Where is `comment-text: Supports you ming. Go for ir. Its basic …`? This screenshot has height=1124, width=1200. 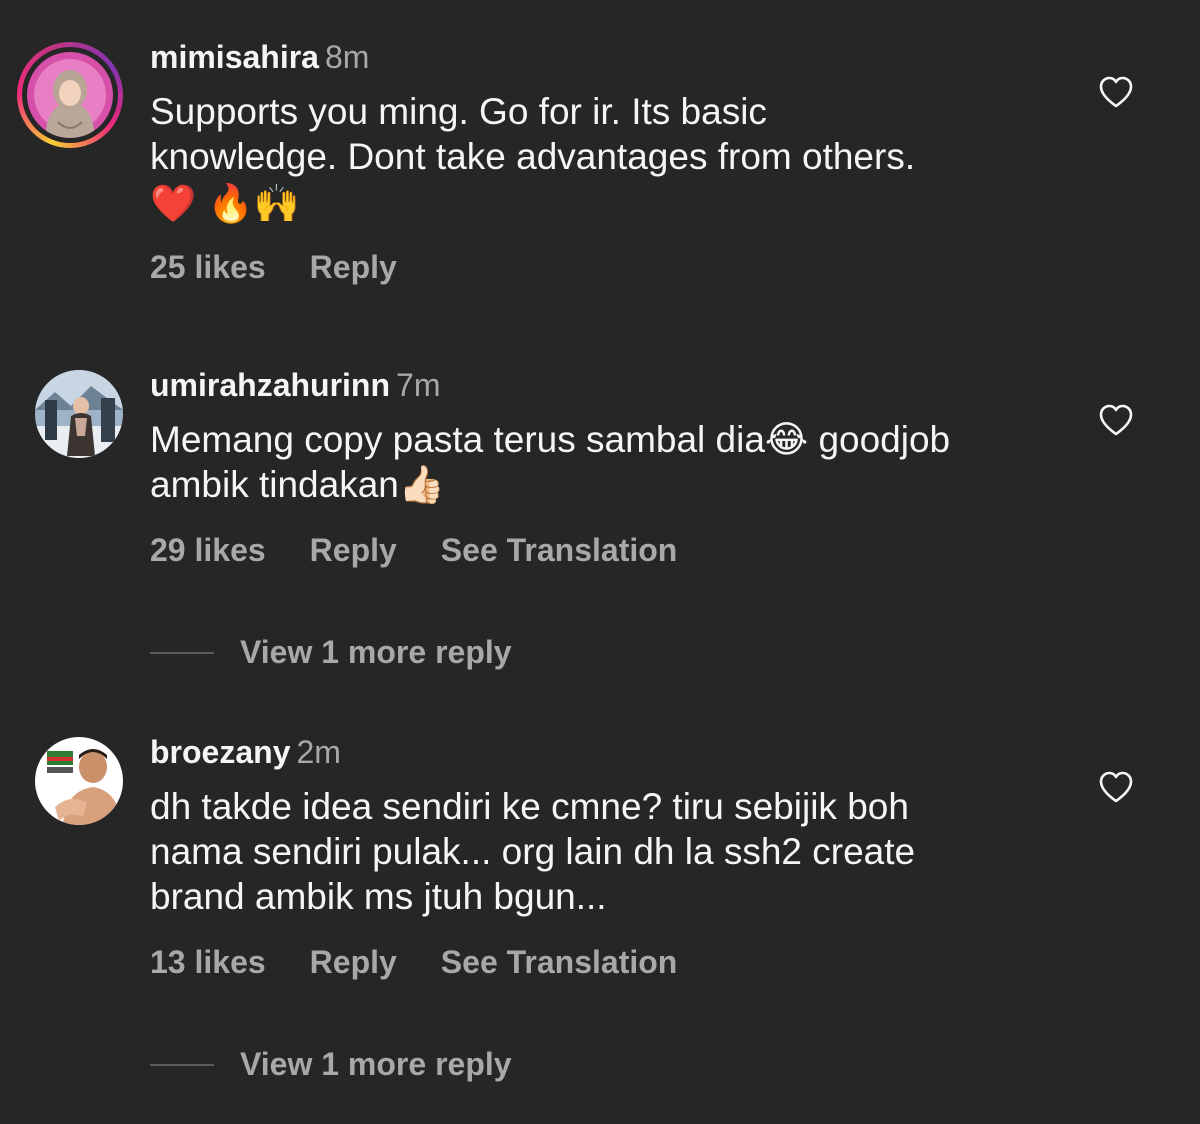 comment-text: Supports you ming. Go for ir. Its basic … is located at coordinates (600, 157).